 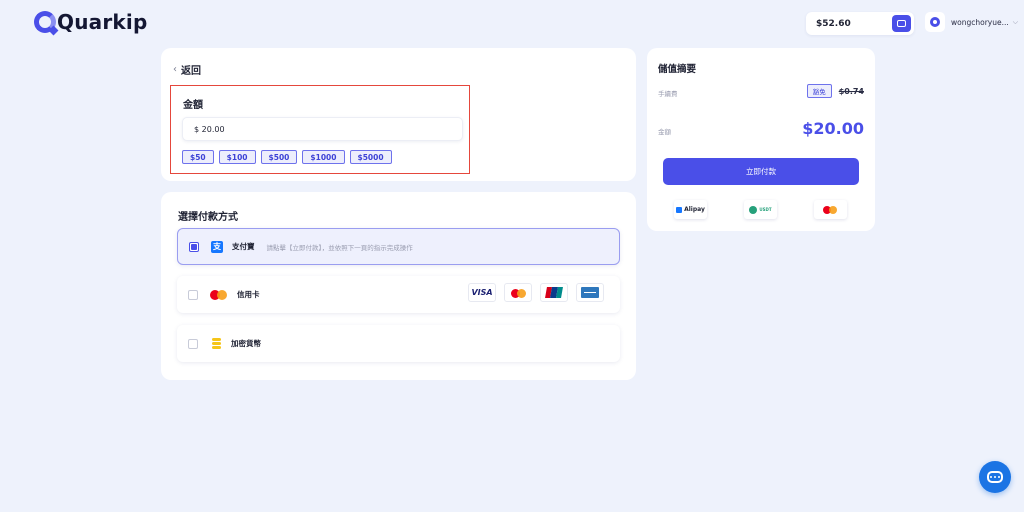 I want to click on fee-original-price: $0.74, so click(x=851, y=91).